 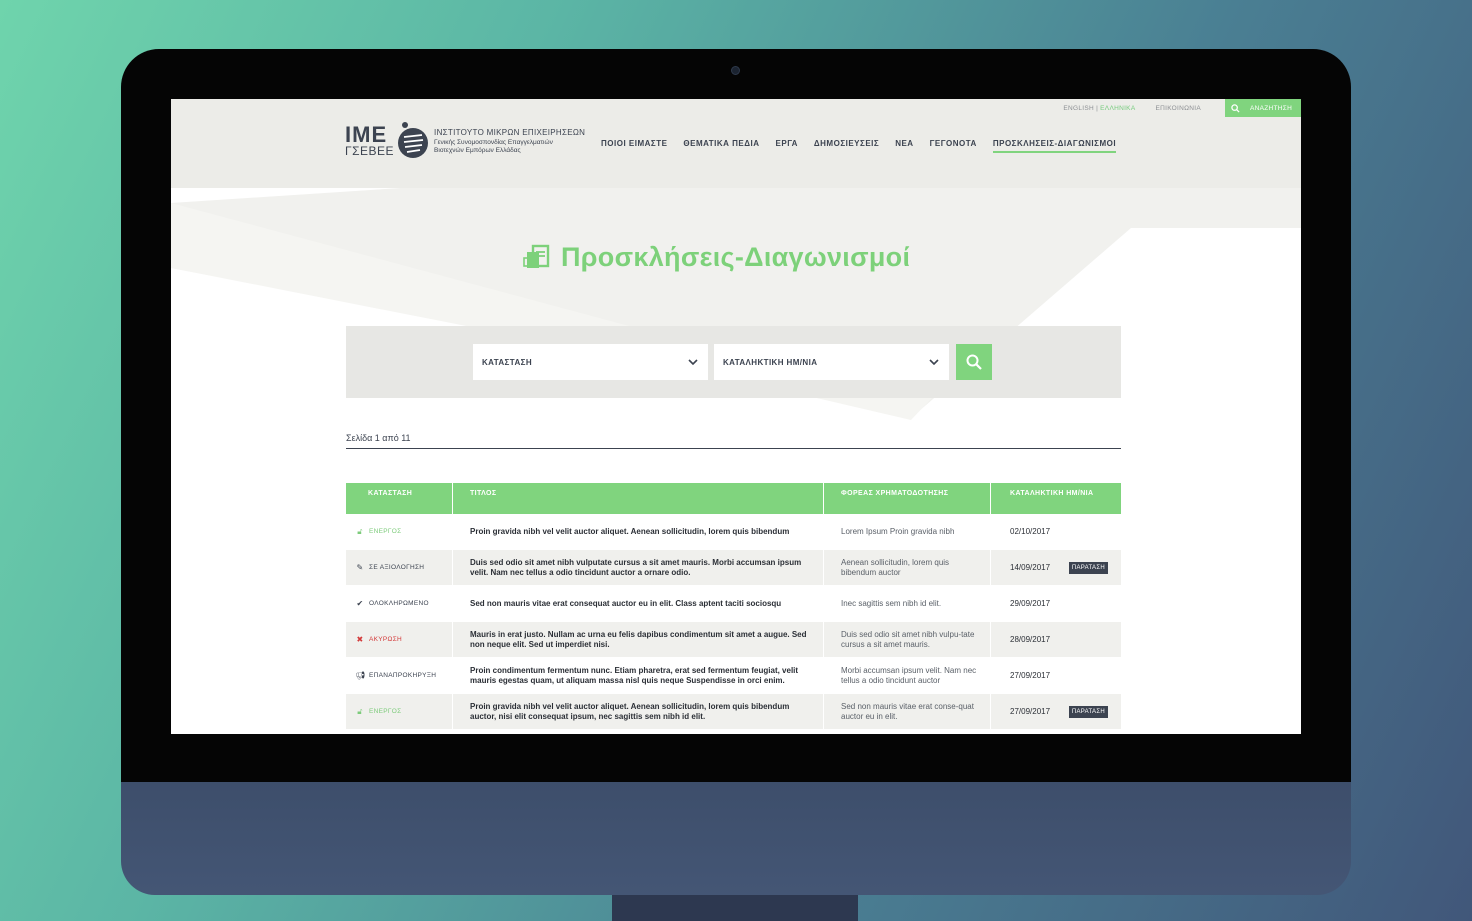 What do you see at coordinates (360, 531) in the screenshot?
I see `unlock-icon: 🔓︎` at bounding box center [360, 531].